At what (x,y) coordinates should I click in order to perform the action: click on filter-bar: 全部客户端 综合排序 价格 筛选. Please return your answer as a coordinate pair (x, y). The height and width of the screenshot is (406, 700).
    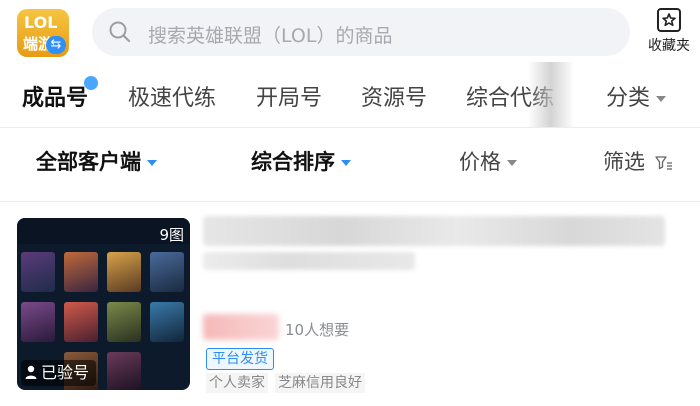
    Looking at the image, I should click on (350, 162).